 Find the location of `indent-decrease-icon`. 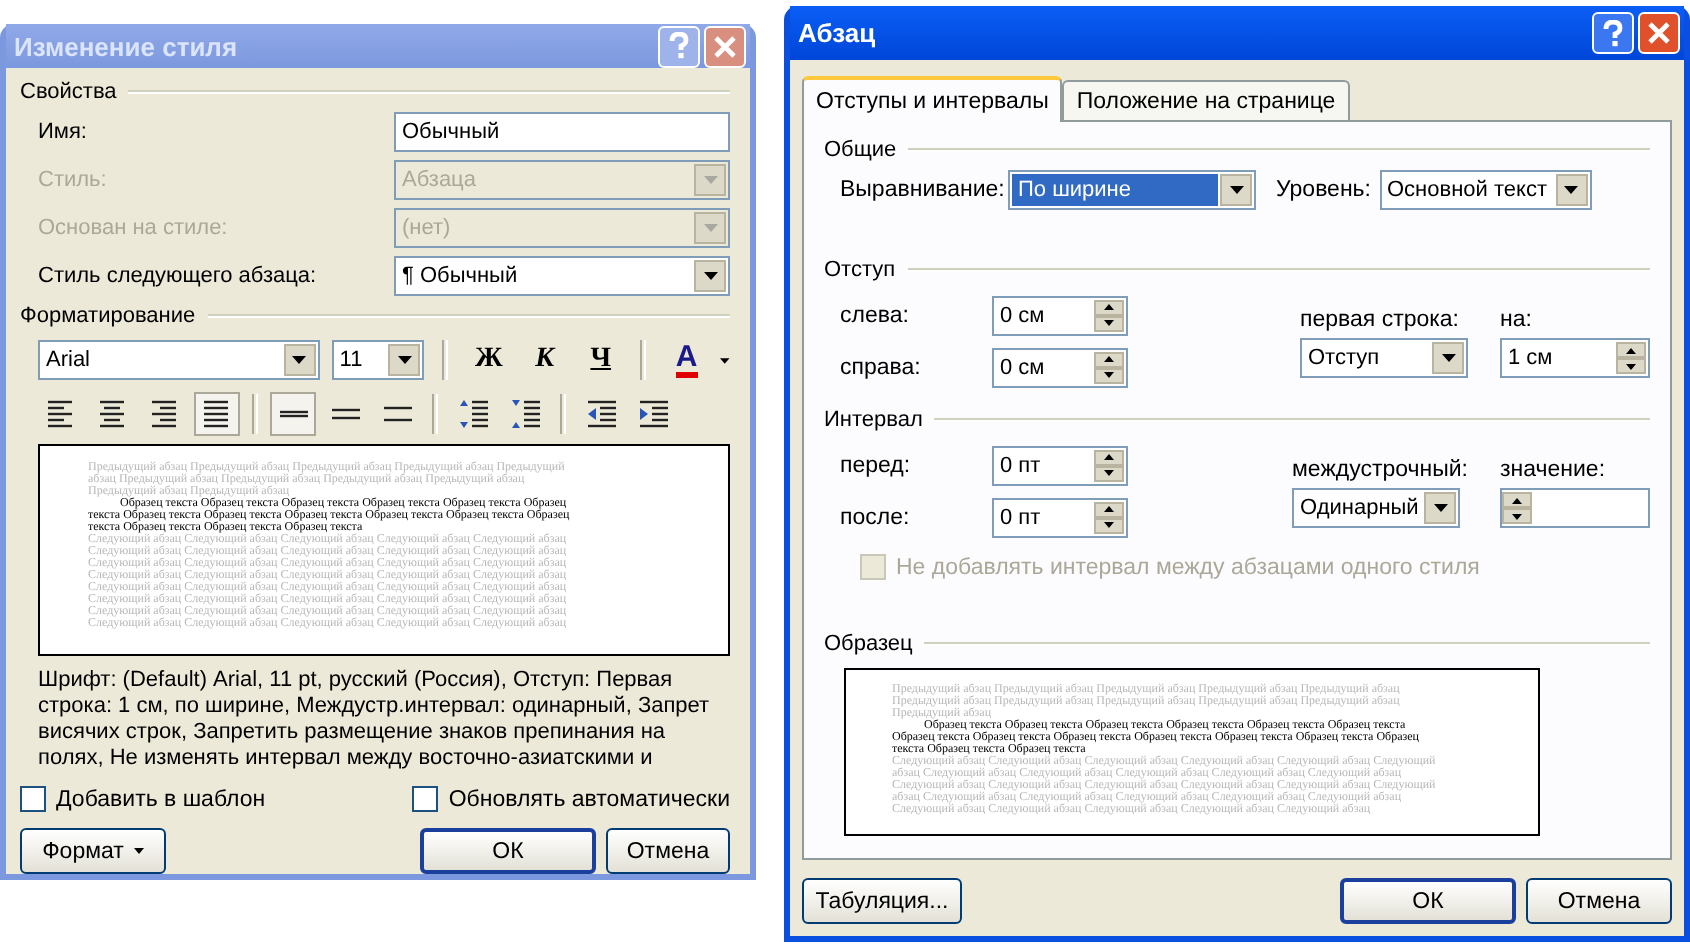

indent-decrease-icon is located at coordinates (601, 414).